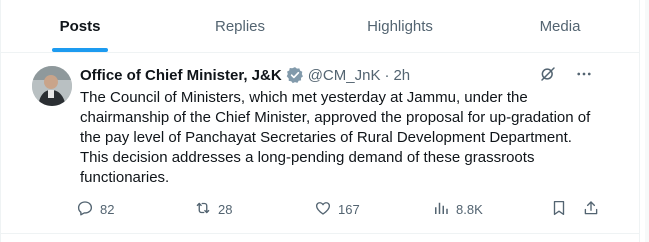 This screenshot has width=649, height=242. Describe the element at coordinates (295, 75) in the screenshot. I see `verified-badge-icon` at that location.